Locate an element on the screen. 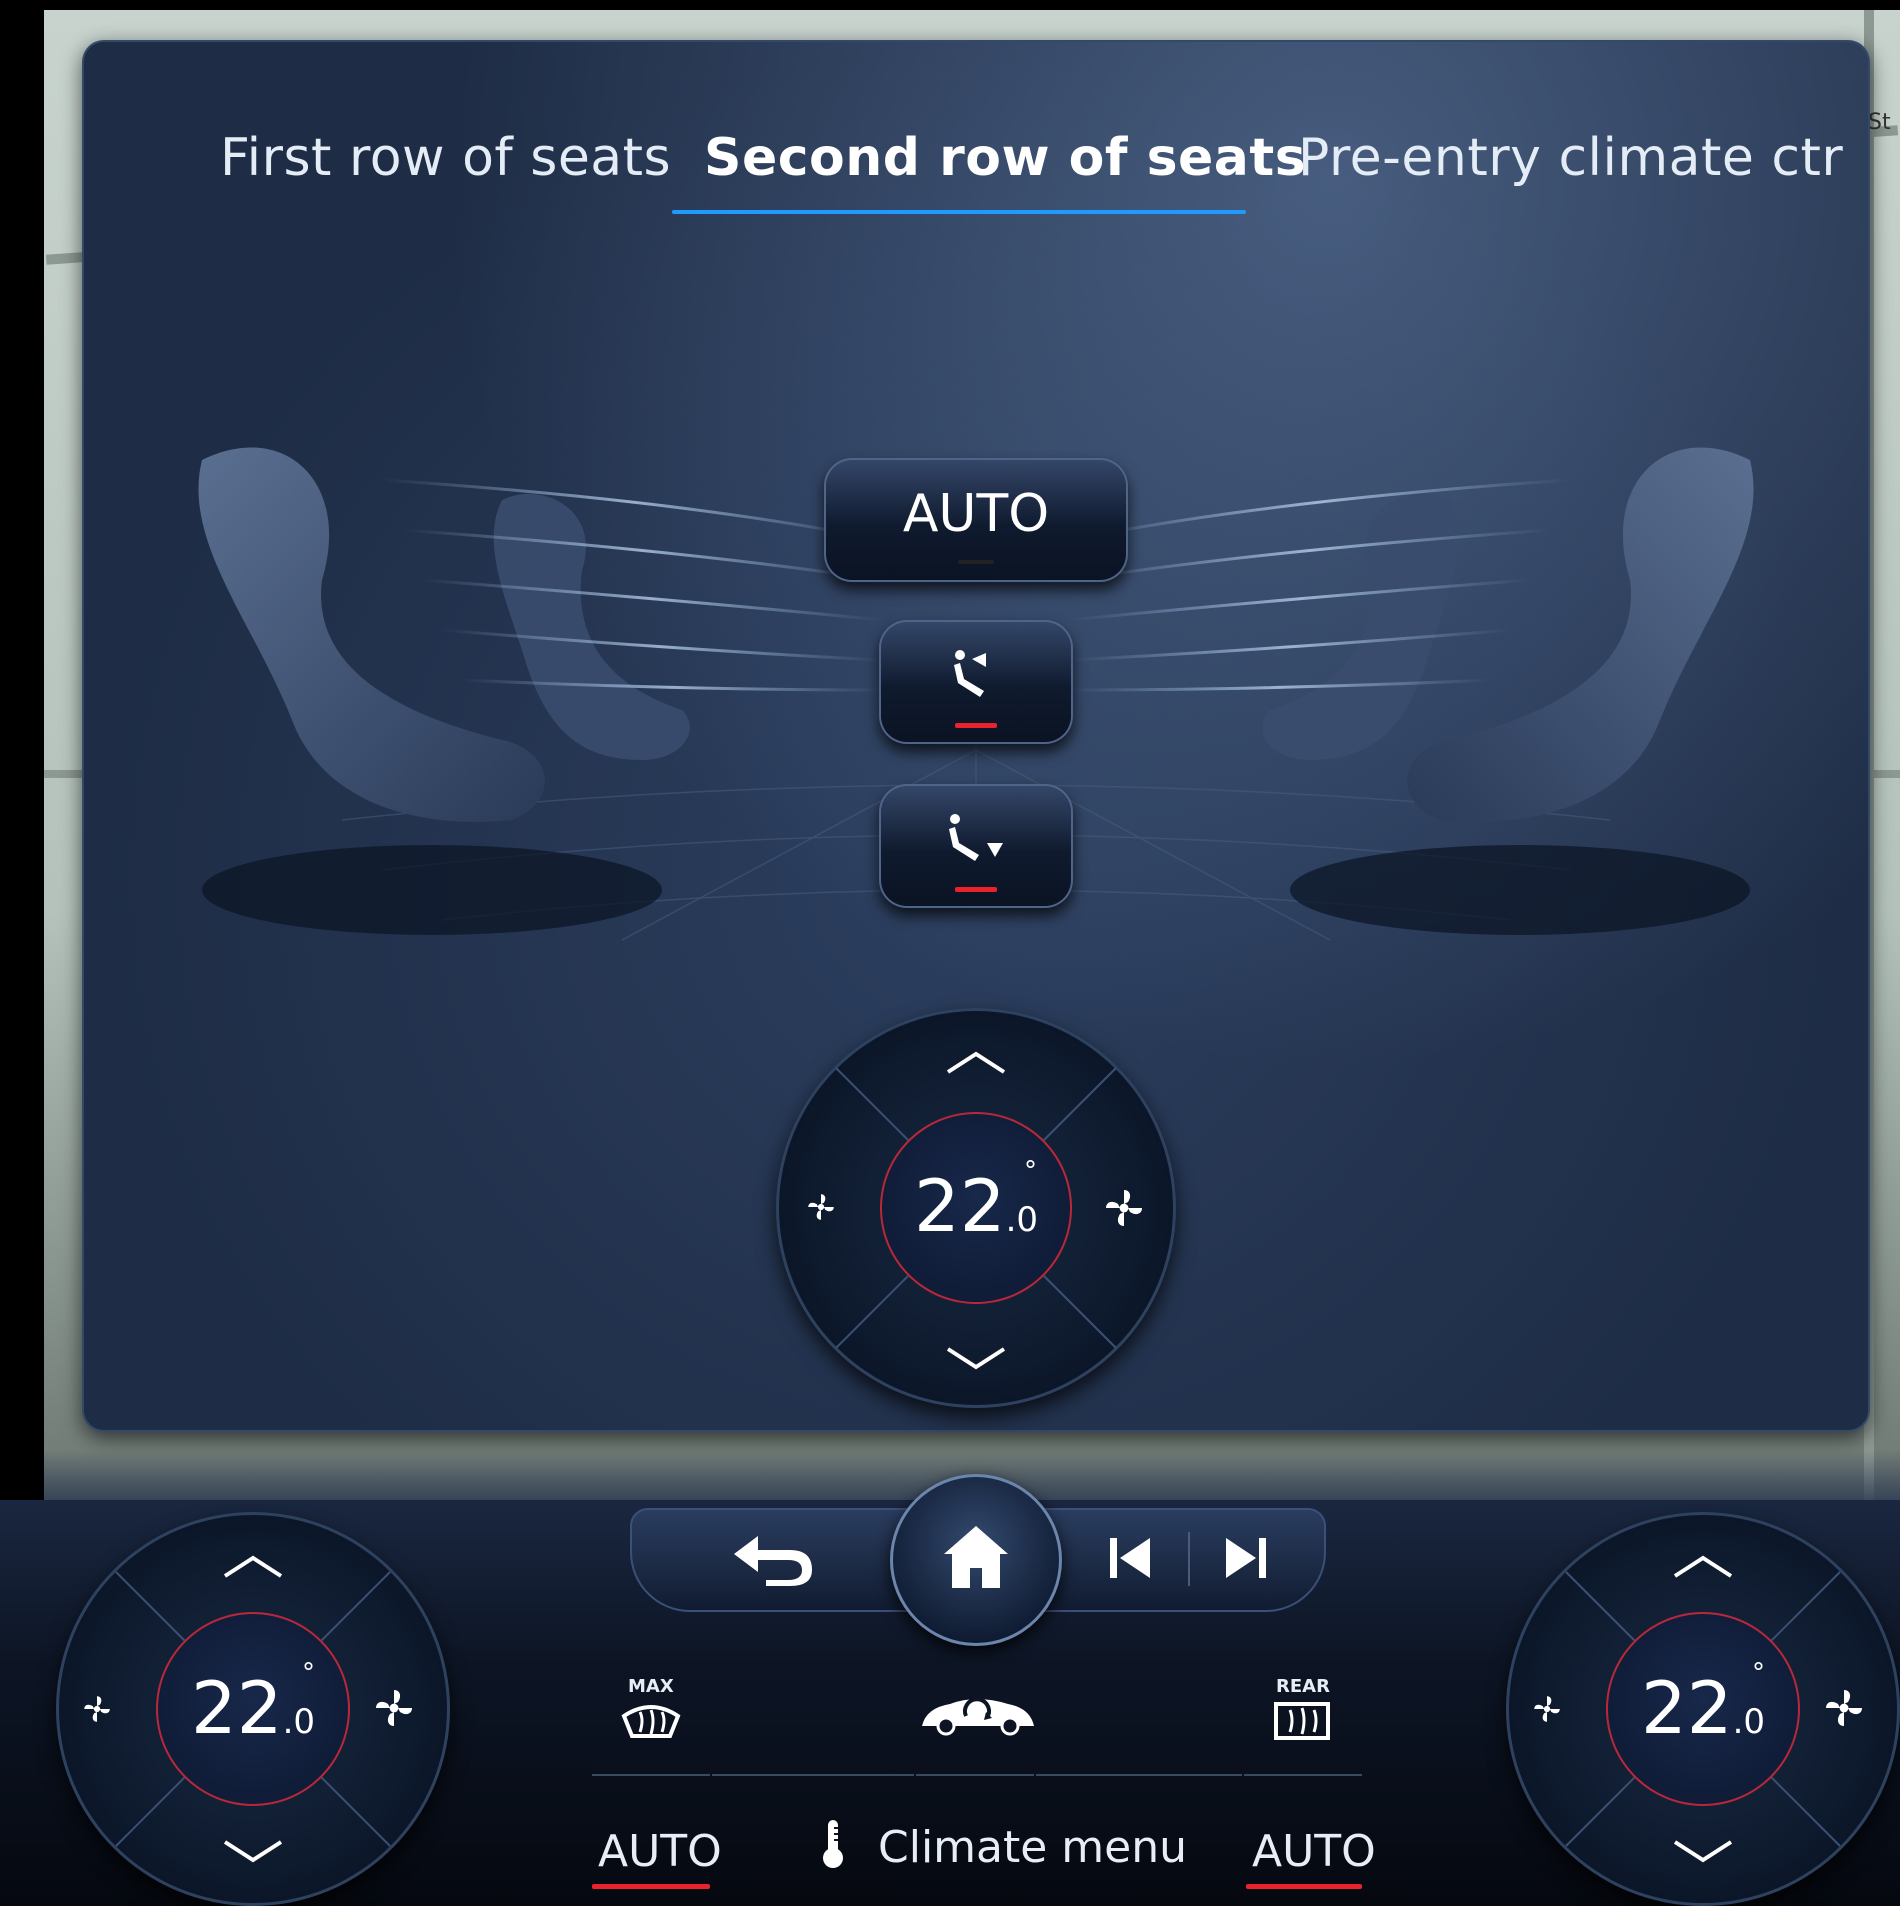 This screenshot has width=1900, height=1906. auto-right-button: AUTO is located at coordinates (1314, 1851).